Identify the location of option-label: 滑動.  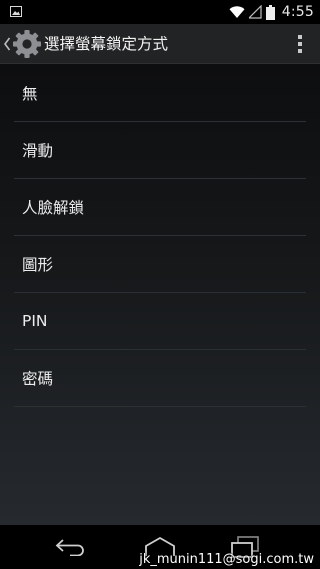
(38, 151).